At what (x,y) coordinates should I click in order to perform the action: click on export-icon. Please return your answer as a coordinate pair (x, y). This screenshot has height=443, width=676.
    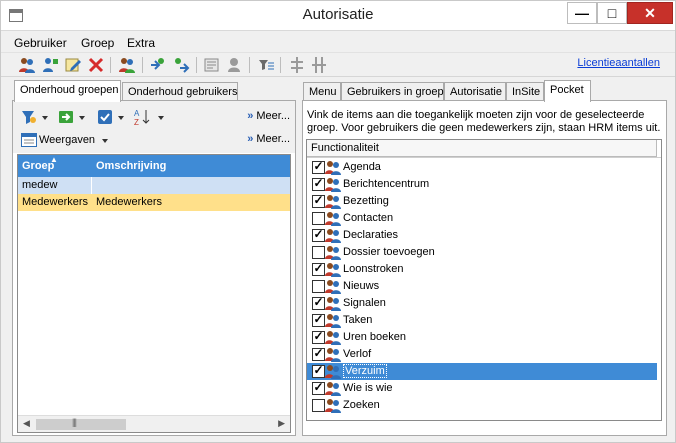
    Looking at the image, I should click on (181, 65).